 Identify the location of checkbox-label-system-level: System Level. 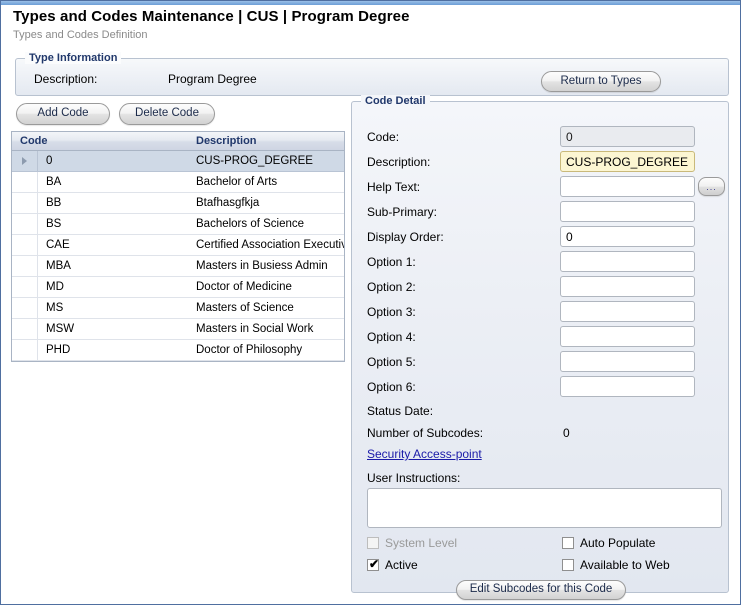
(421, 543).